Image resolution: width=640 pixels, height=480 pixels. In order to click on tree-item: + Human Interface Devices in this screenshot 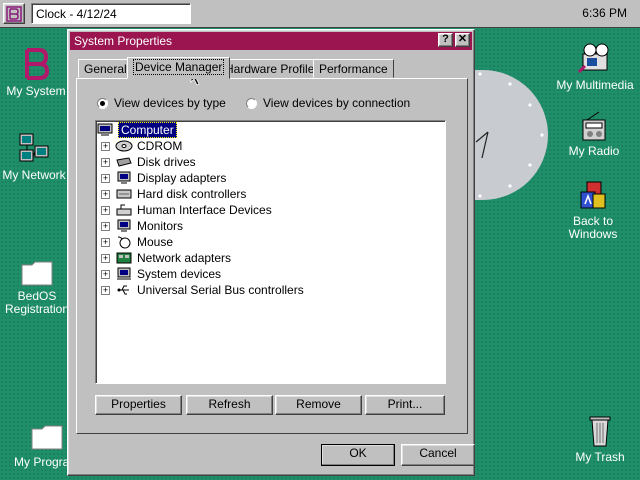, I will do `click(184, 210)`.